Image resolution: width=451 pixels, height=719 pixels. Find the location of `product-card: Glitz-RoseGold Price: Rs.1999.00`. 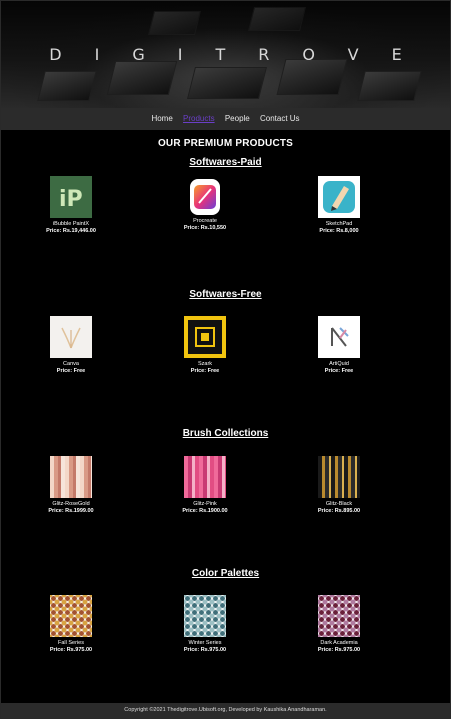

product-card: Glitz-RoseGold Price: Rs.1999.00 is located at coordinates (71, 485).